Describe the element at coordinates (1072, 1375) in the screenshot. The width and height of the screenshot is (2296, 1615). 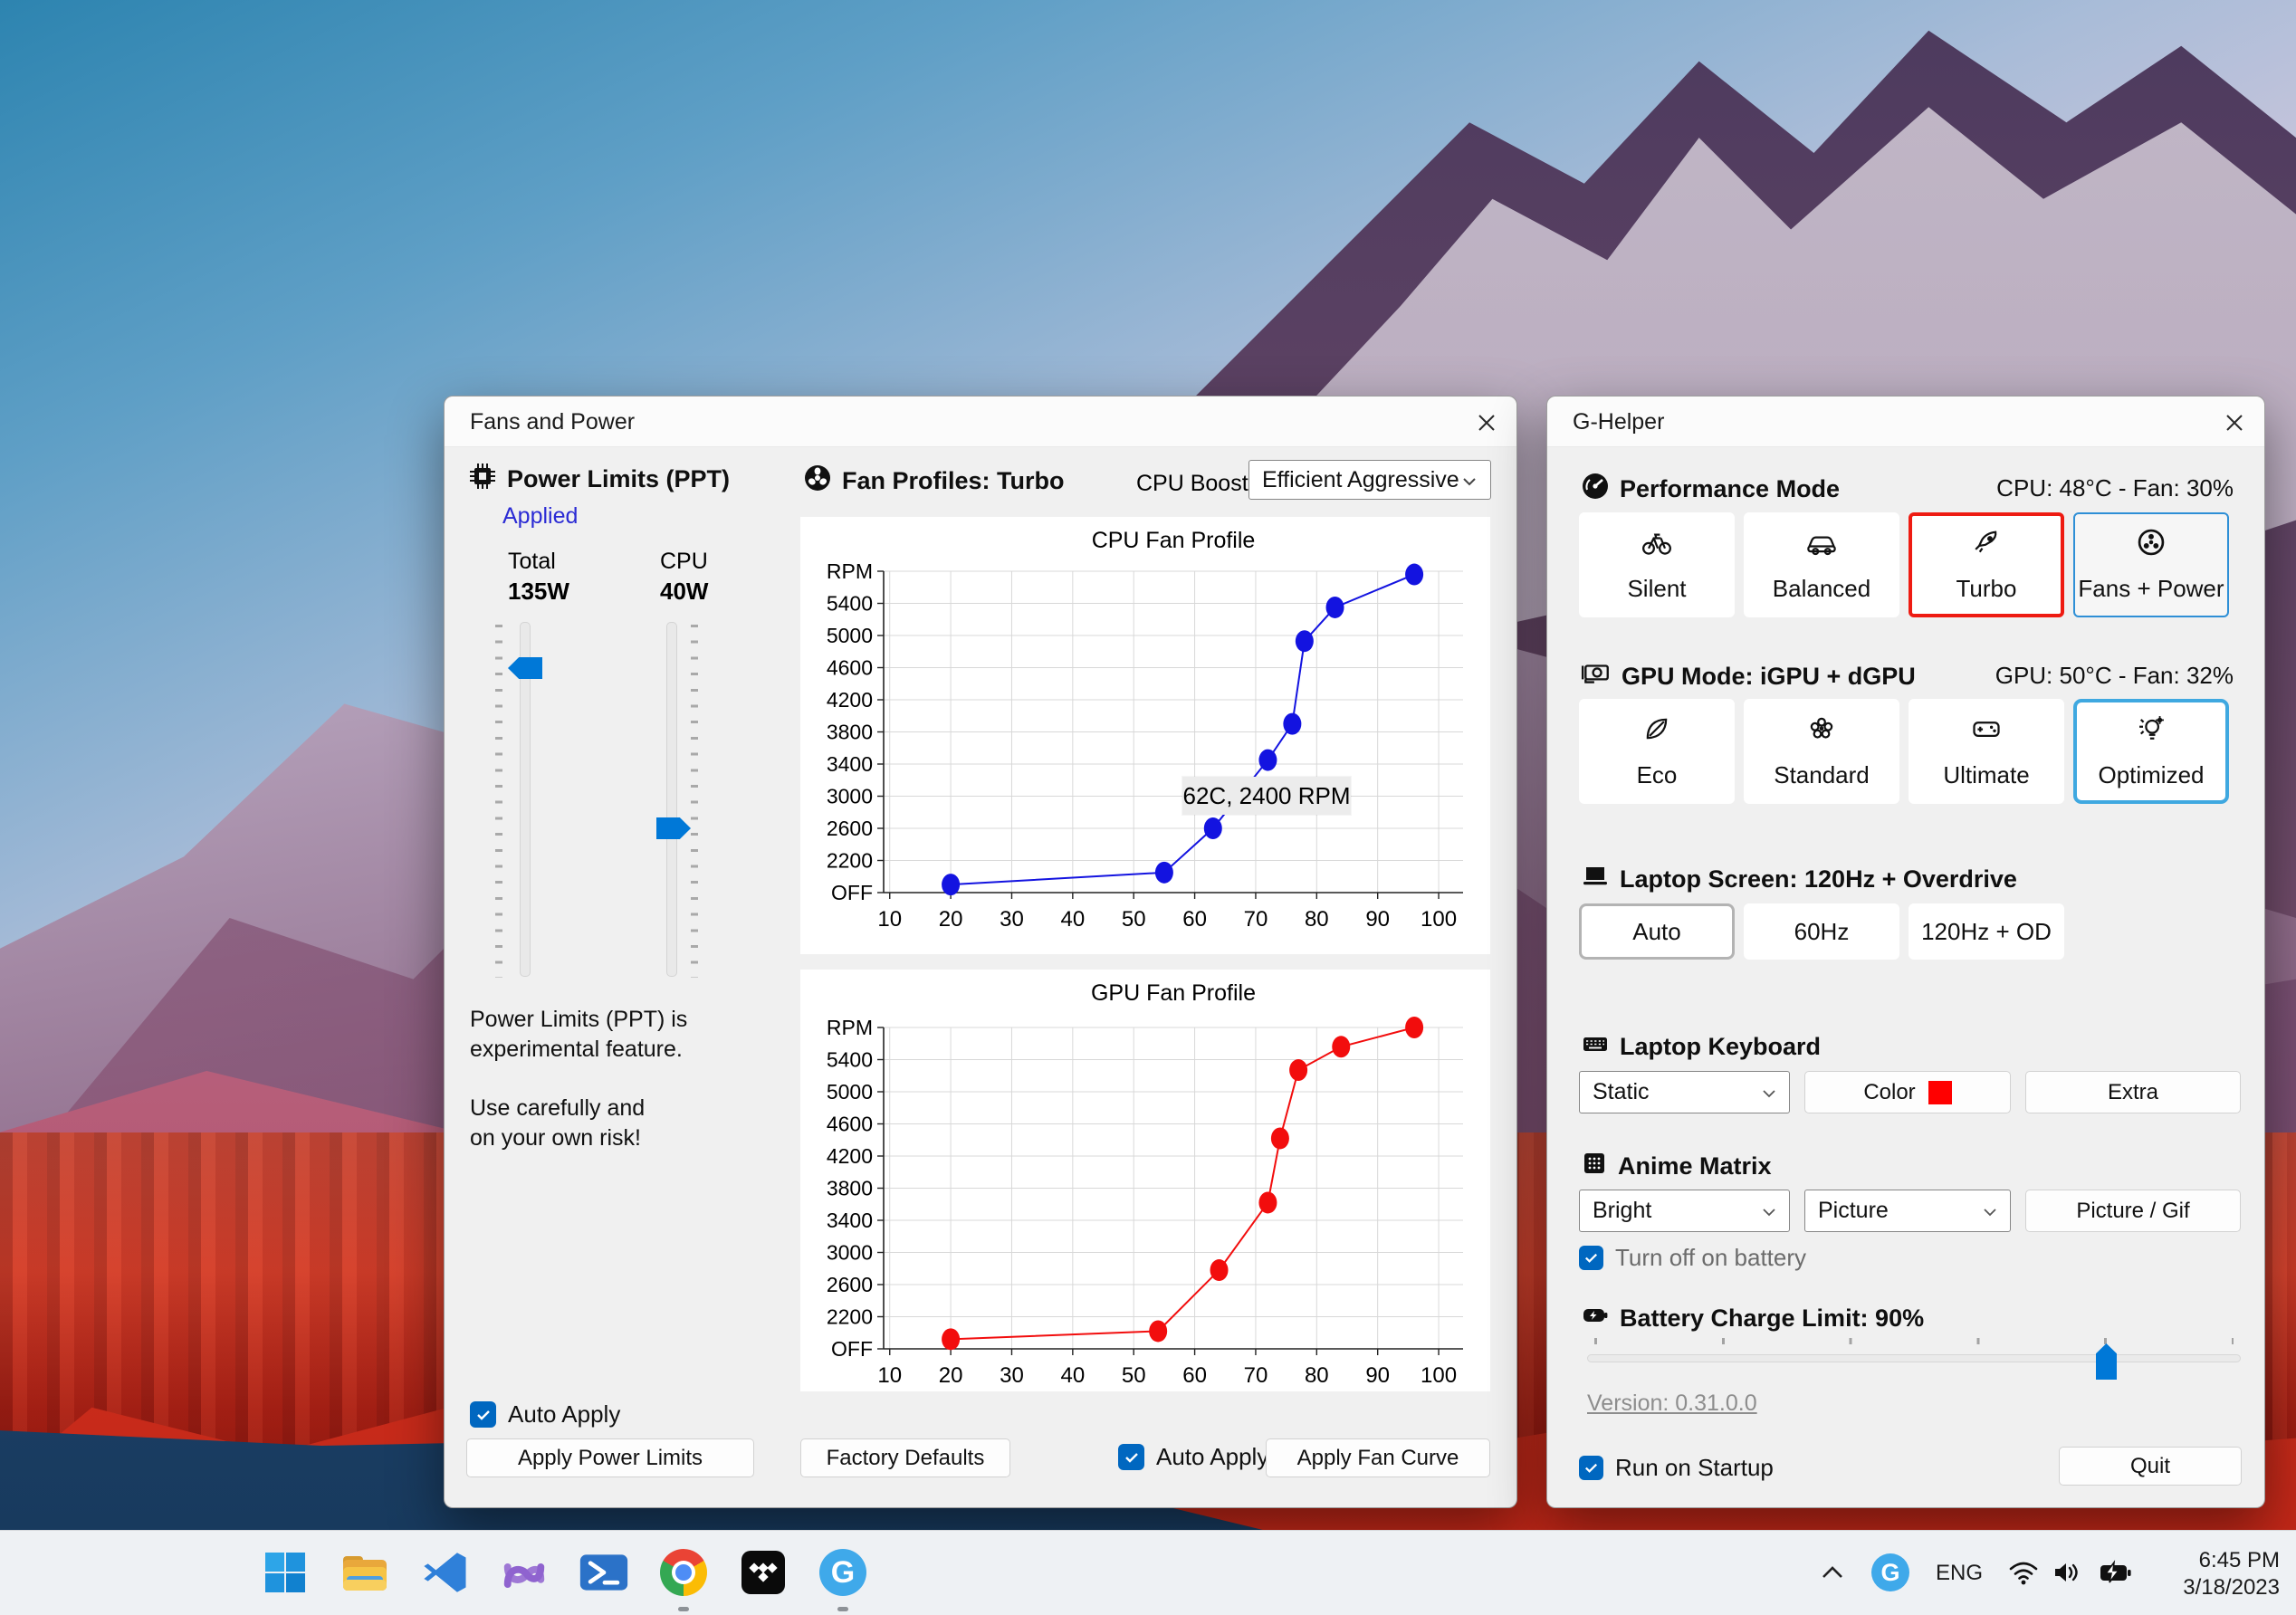
I see `svg-text: 40` at that location.